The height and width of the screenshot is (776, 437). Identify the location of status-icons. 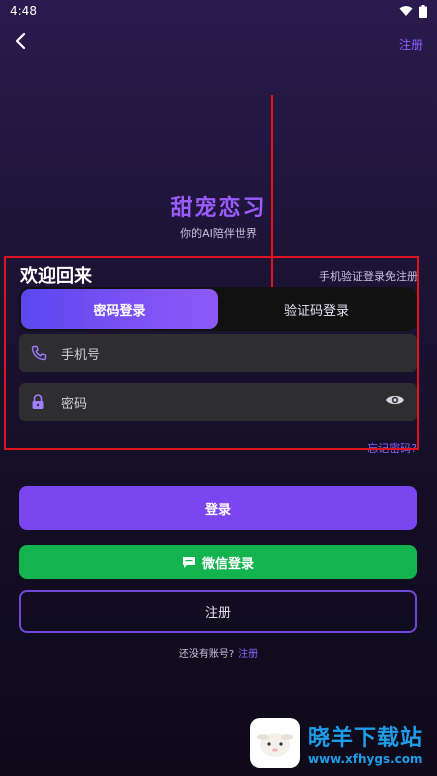
(413, 11).